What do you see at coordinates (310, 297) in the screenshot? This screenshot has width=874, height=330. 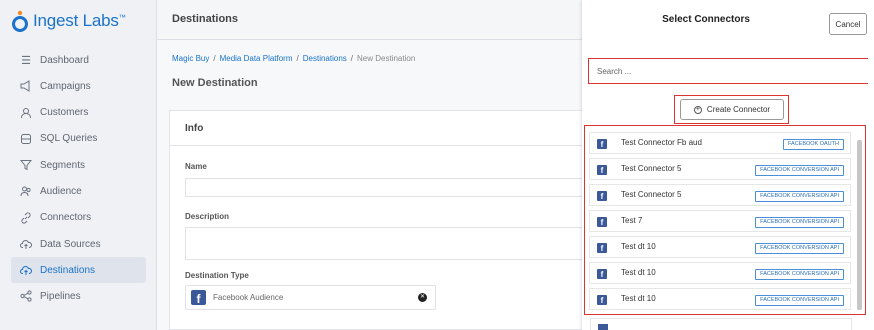 I see `destination-type-select: f Facebook Audience ✕` at bounding box center [310, 297].